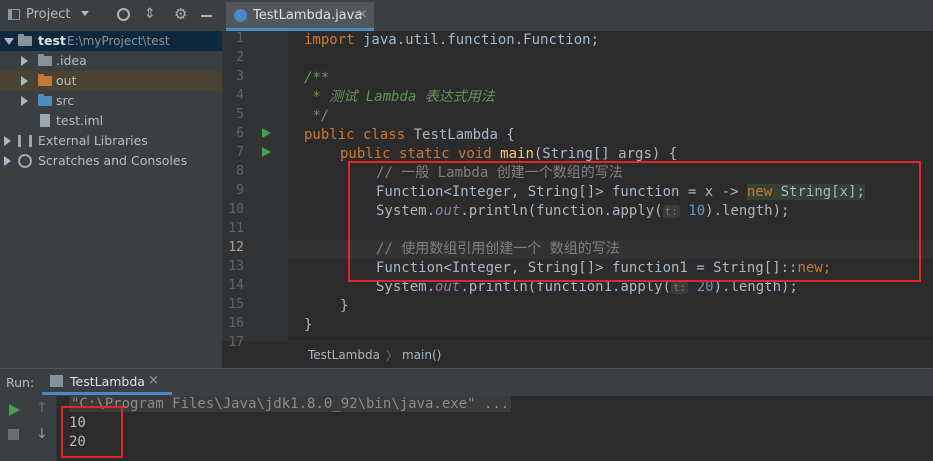  I want to click on tree-item-scratches: Scratches and Consoles, so click(111, 161).